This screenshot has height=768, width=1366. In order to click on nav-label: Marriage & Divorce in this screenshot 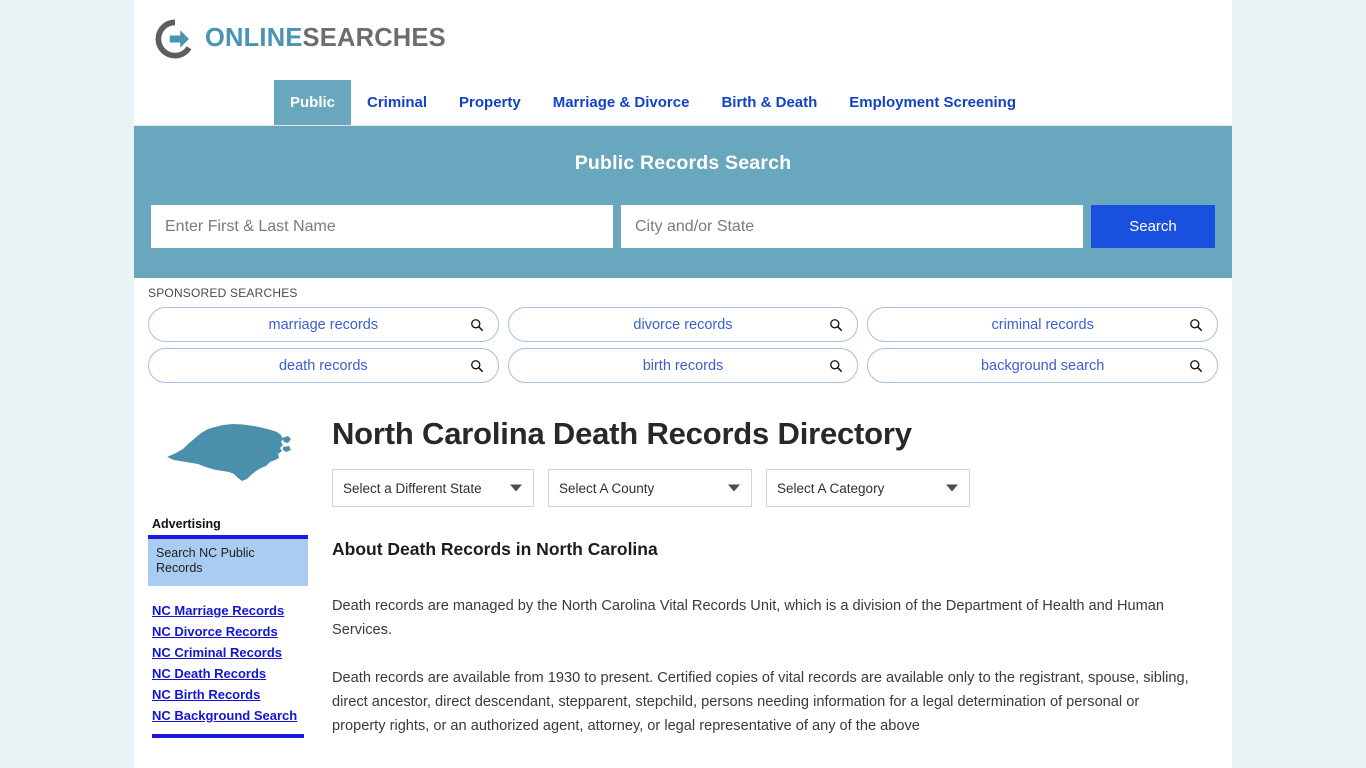, I will do `click(621, 102)`.